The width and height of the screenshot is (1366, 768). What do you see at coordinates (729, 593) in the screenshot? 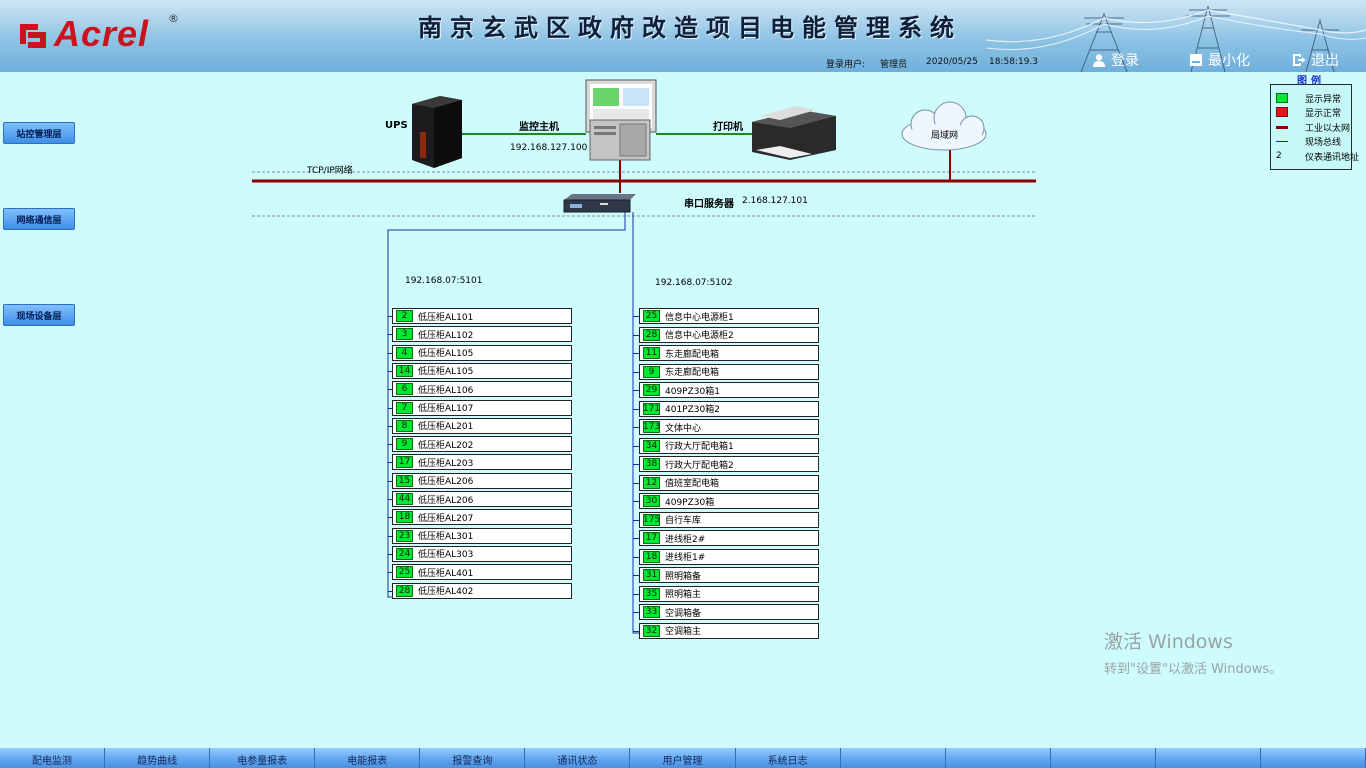
I see `device-row: 35 照明箱主` at bounding box center [729, 593].